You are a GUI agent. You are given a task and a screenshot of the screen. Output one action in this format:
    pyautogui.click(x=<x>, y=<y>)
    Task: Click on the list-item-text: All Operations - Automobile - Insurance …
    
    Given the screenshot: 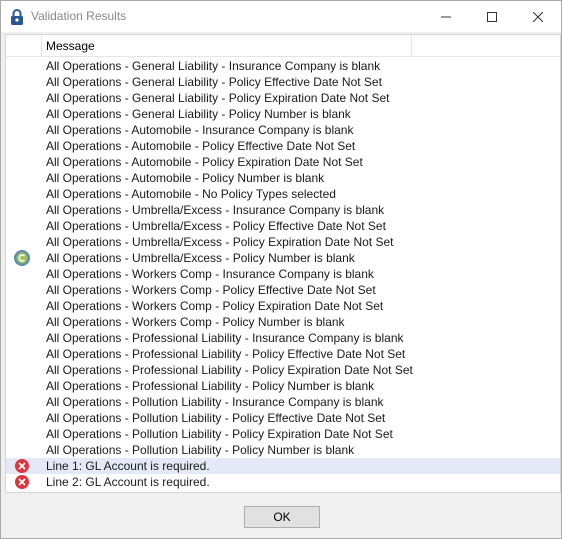 What is the action you would take?
    pyautogui.click(x=200, y=130)
    